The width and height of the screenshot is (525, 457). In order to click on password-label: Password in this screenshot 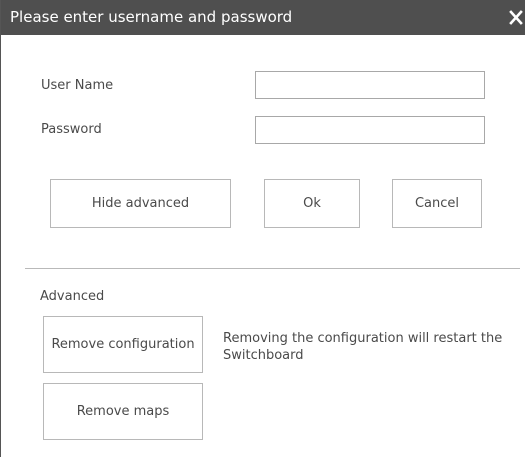, I will do `click(71, 129)`.